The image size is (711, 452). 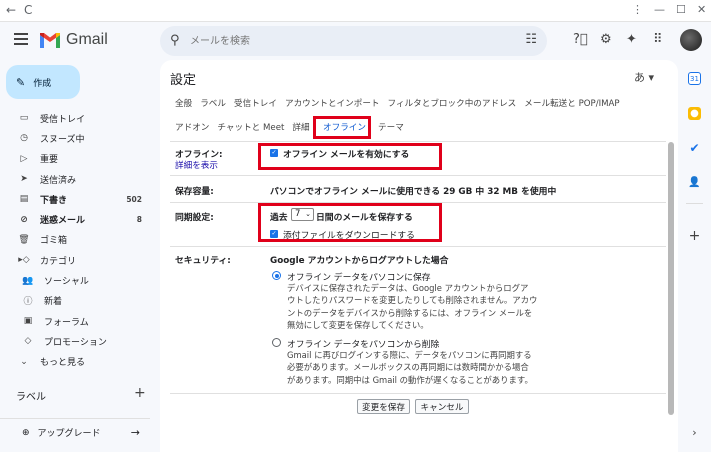 I want to click on settings-tabs-row-2: アドオン チャットと Meet 詳細, so click(x=246, y=127).